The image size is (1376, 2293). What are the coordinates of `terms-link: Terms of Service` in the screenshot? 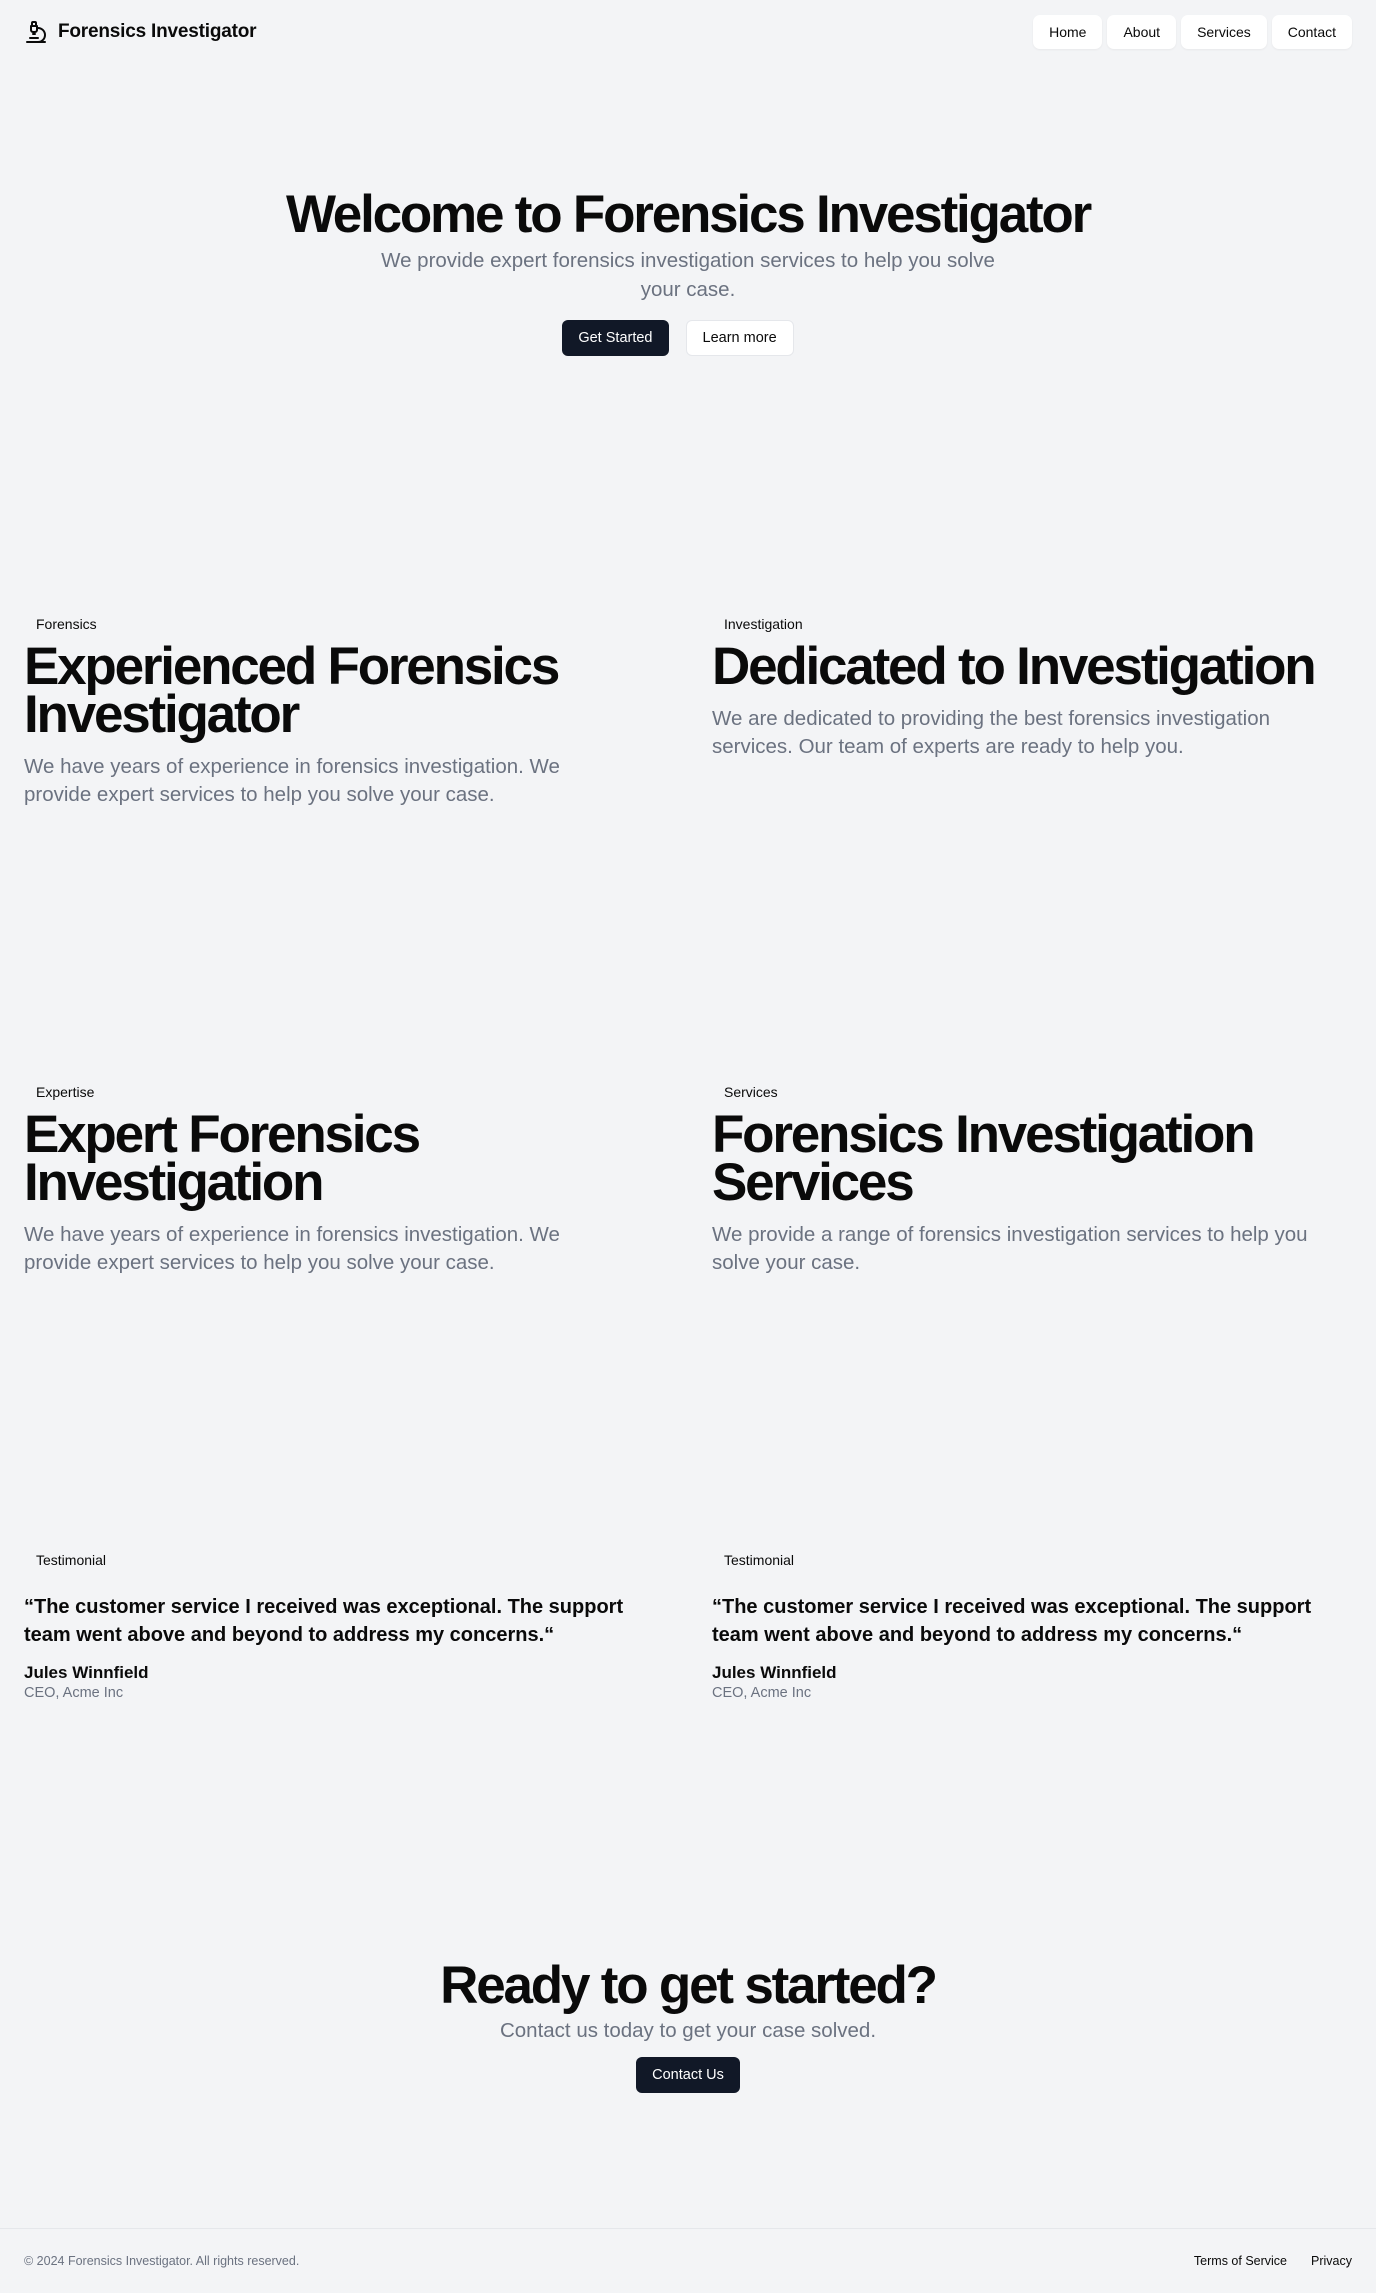 It's located at (1240, 2261).